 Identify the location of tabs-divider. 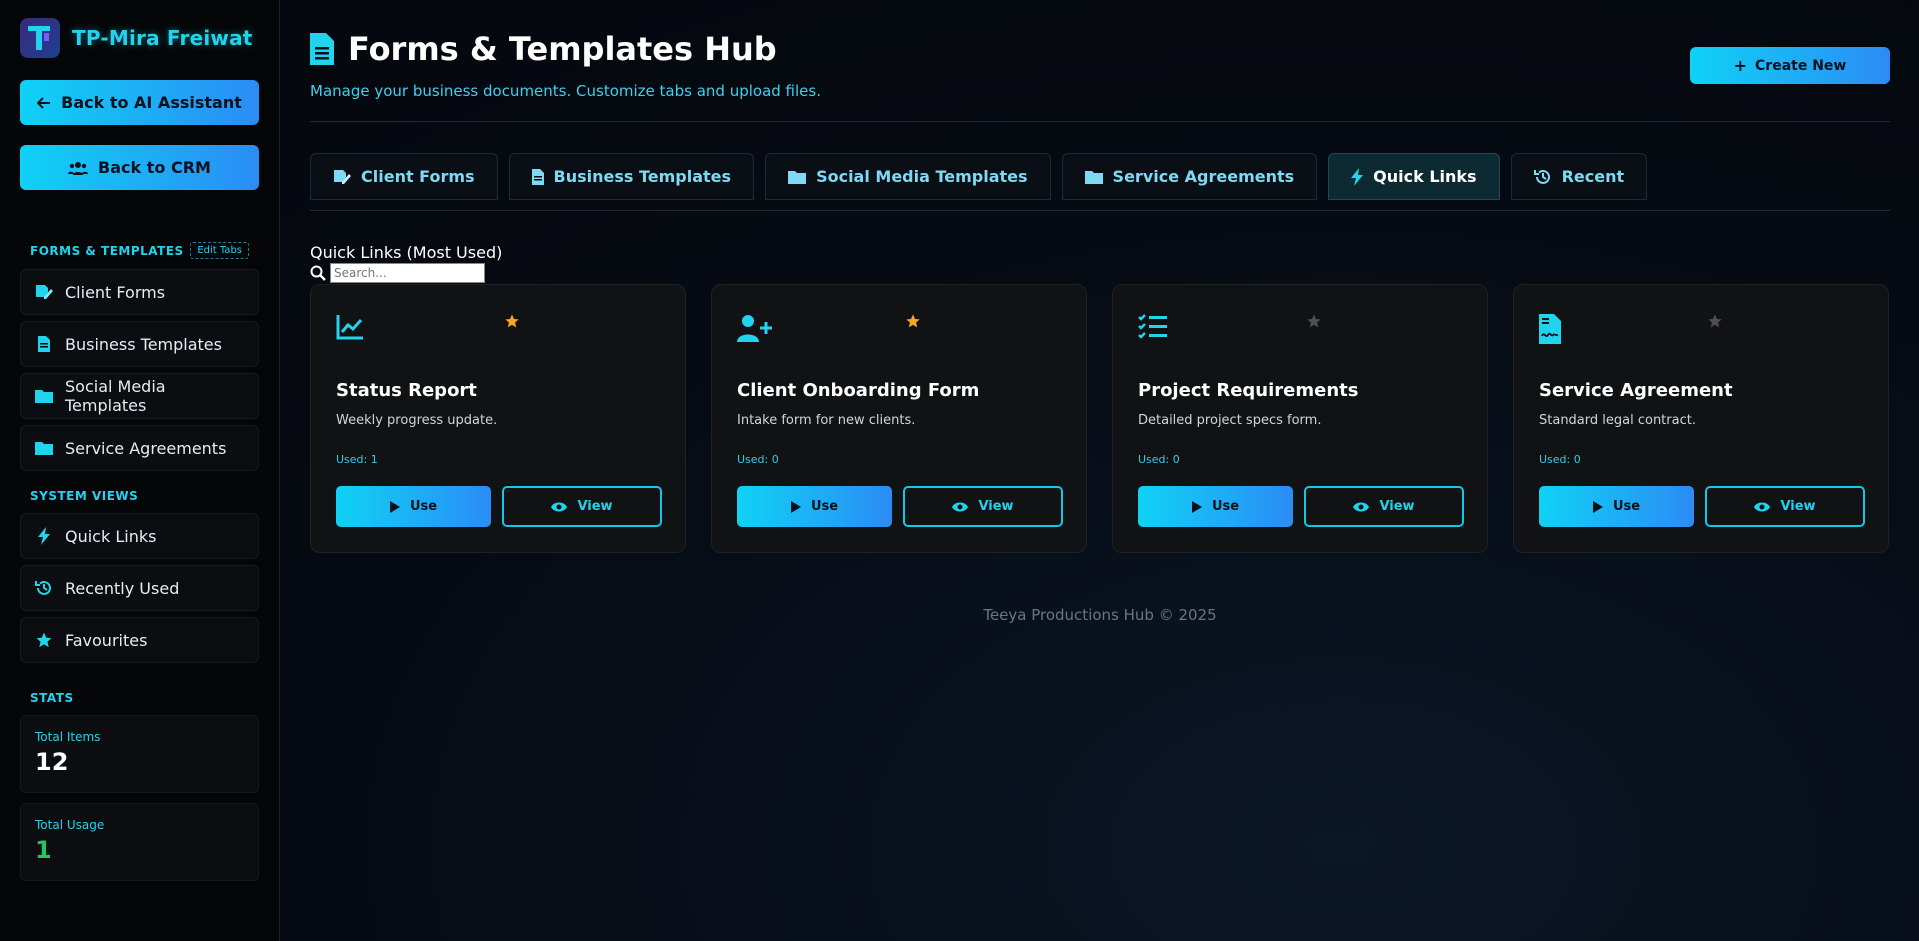
(1100, 210).